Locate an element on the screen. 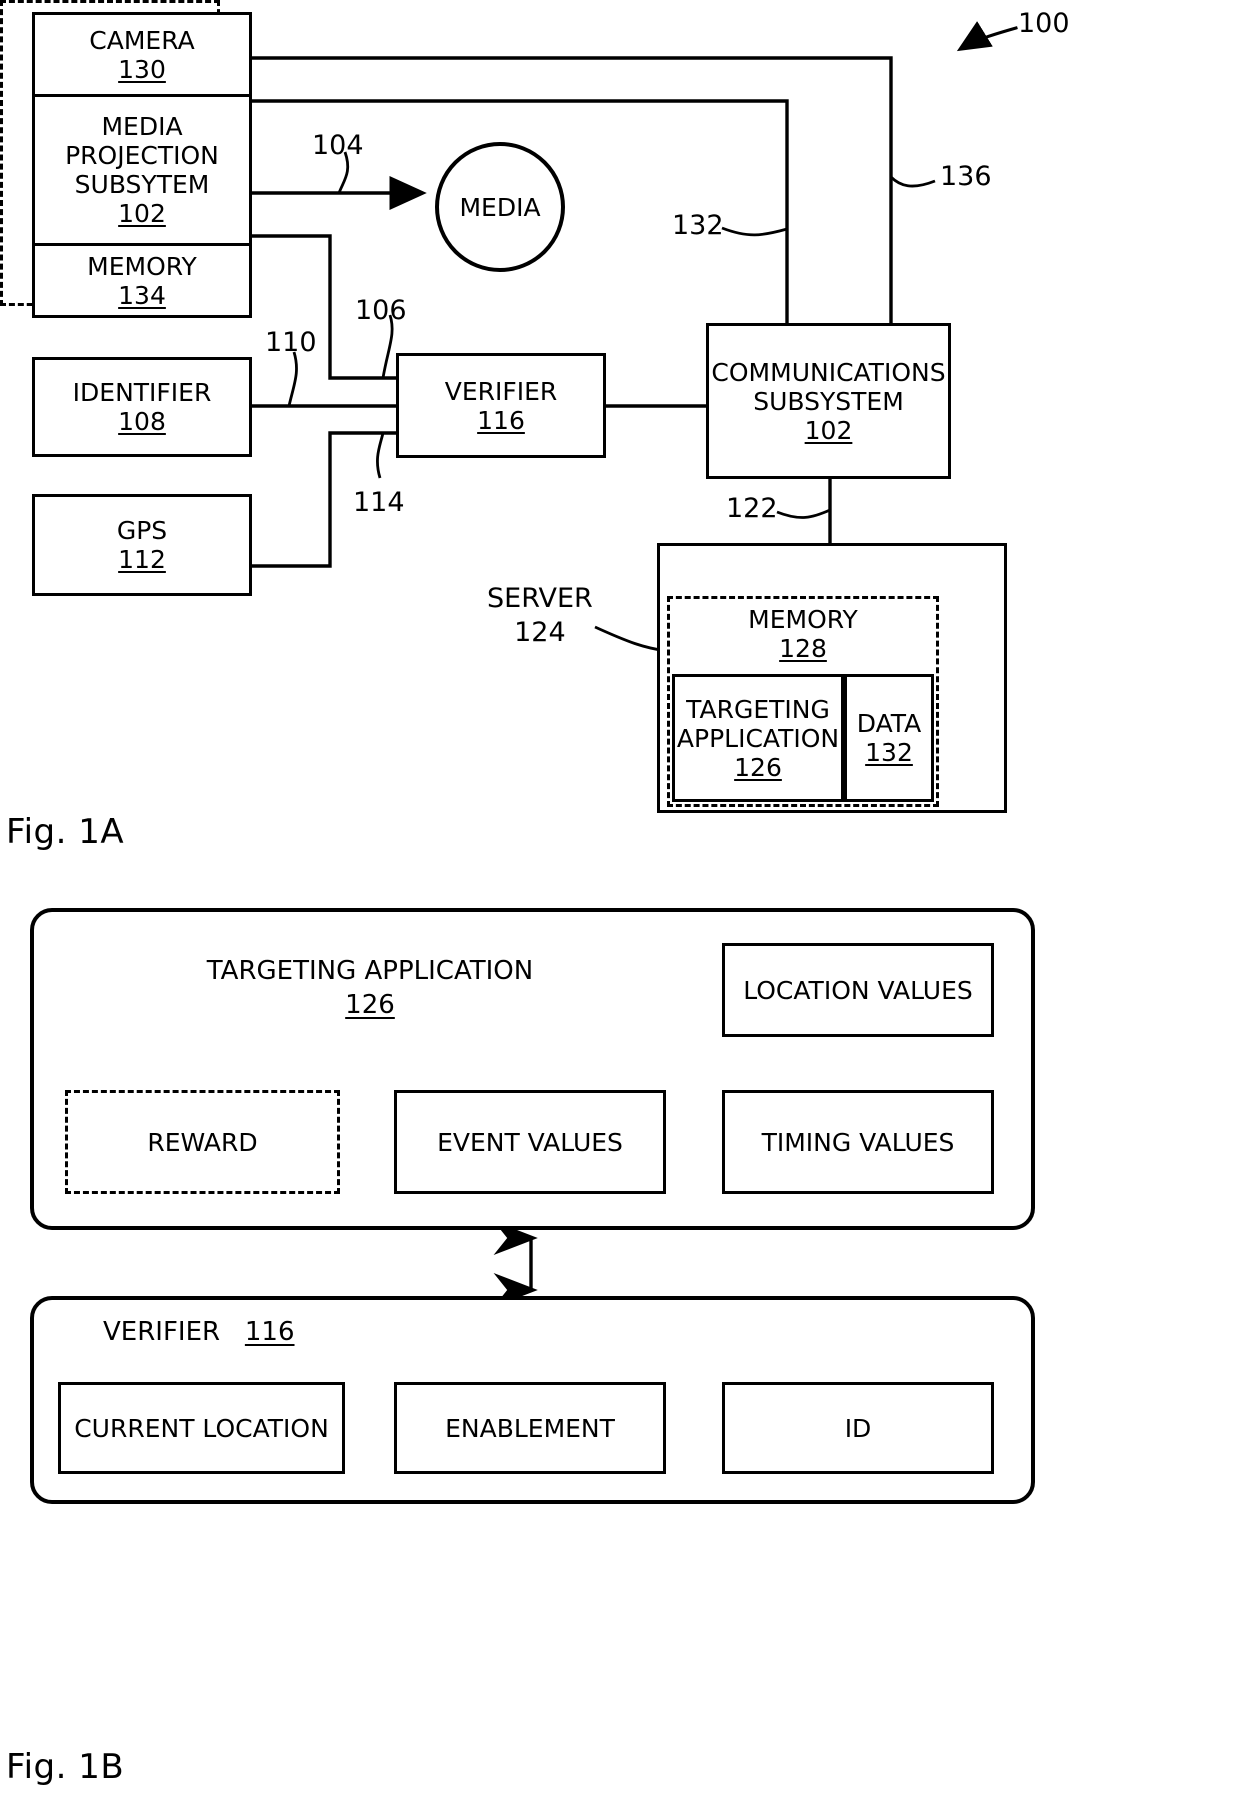 The height and width of the screenshot is (1801, 1240). communications-ref-number: 102 is located at coordinates (828, 430).